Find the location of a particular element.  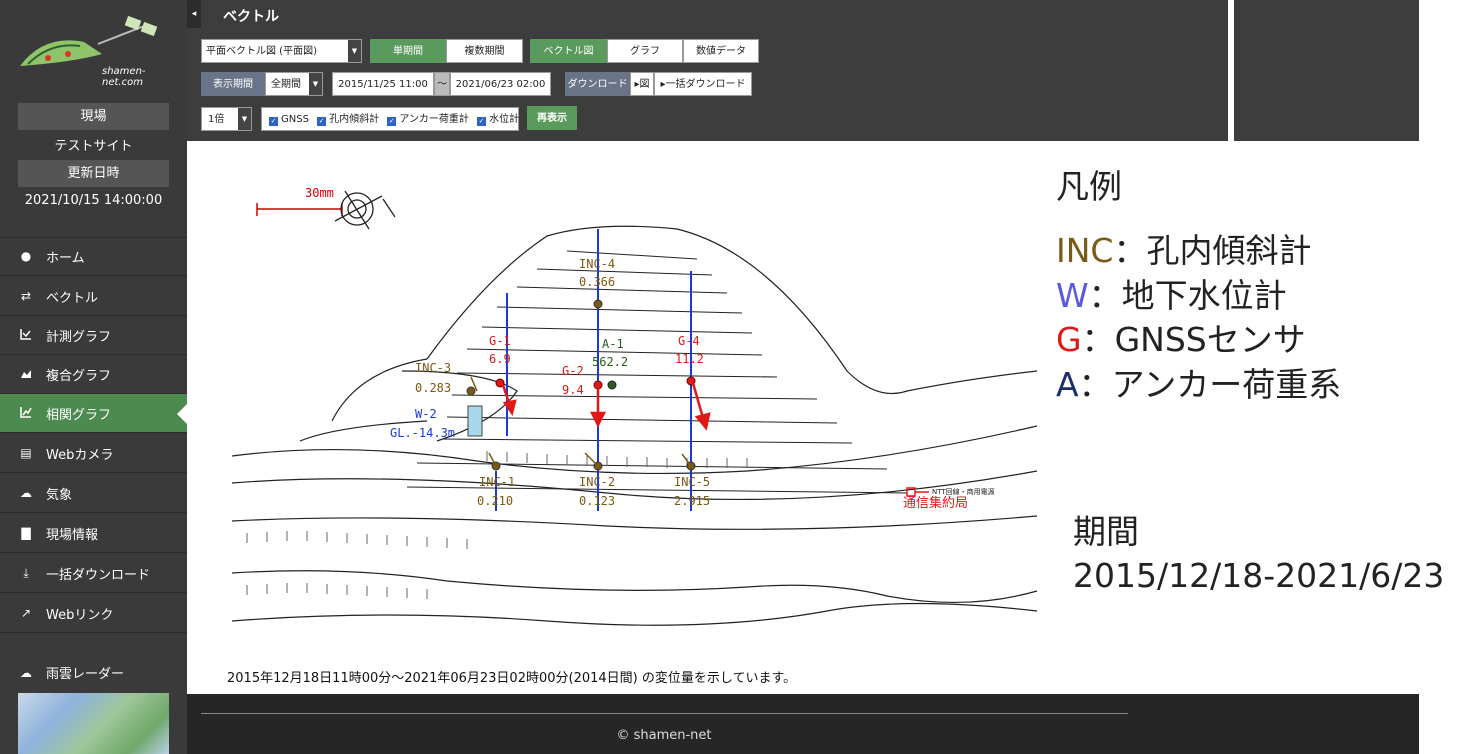

sidebar-item-site-info: ▇ 現場情報 is located at coordinates (93, 533).